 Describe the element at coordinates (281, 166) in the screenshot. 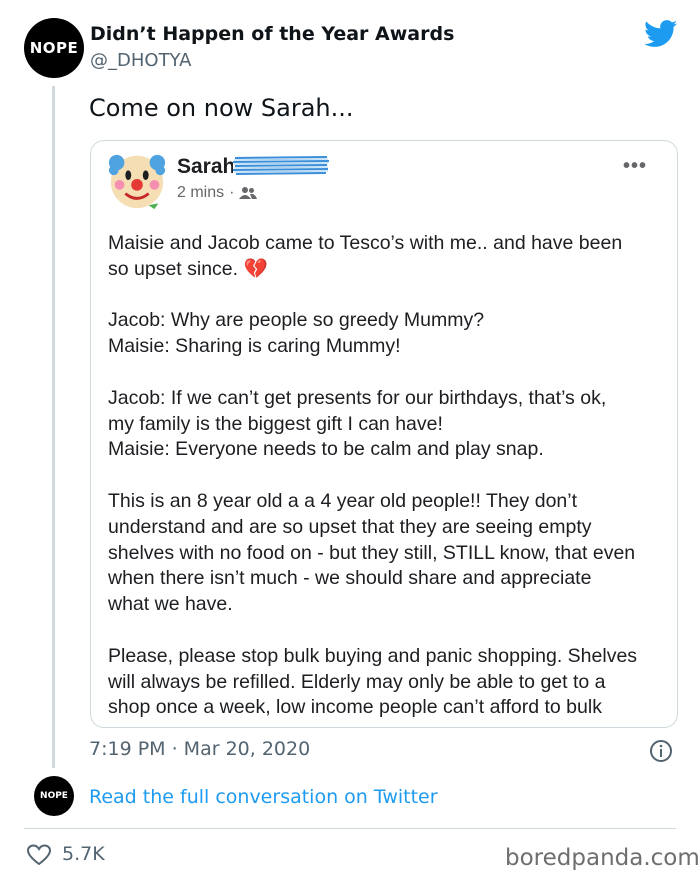

I see `redaction-scribble` at that location.